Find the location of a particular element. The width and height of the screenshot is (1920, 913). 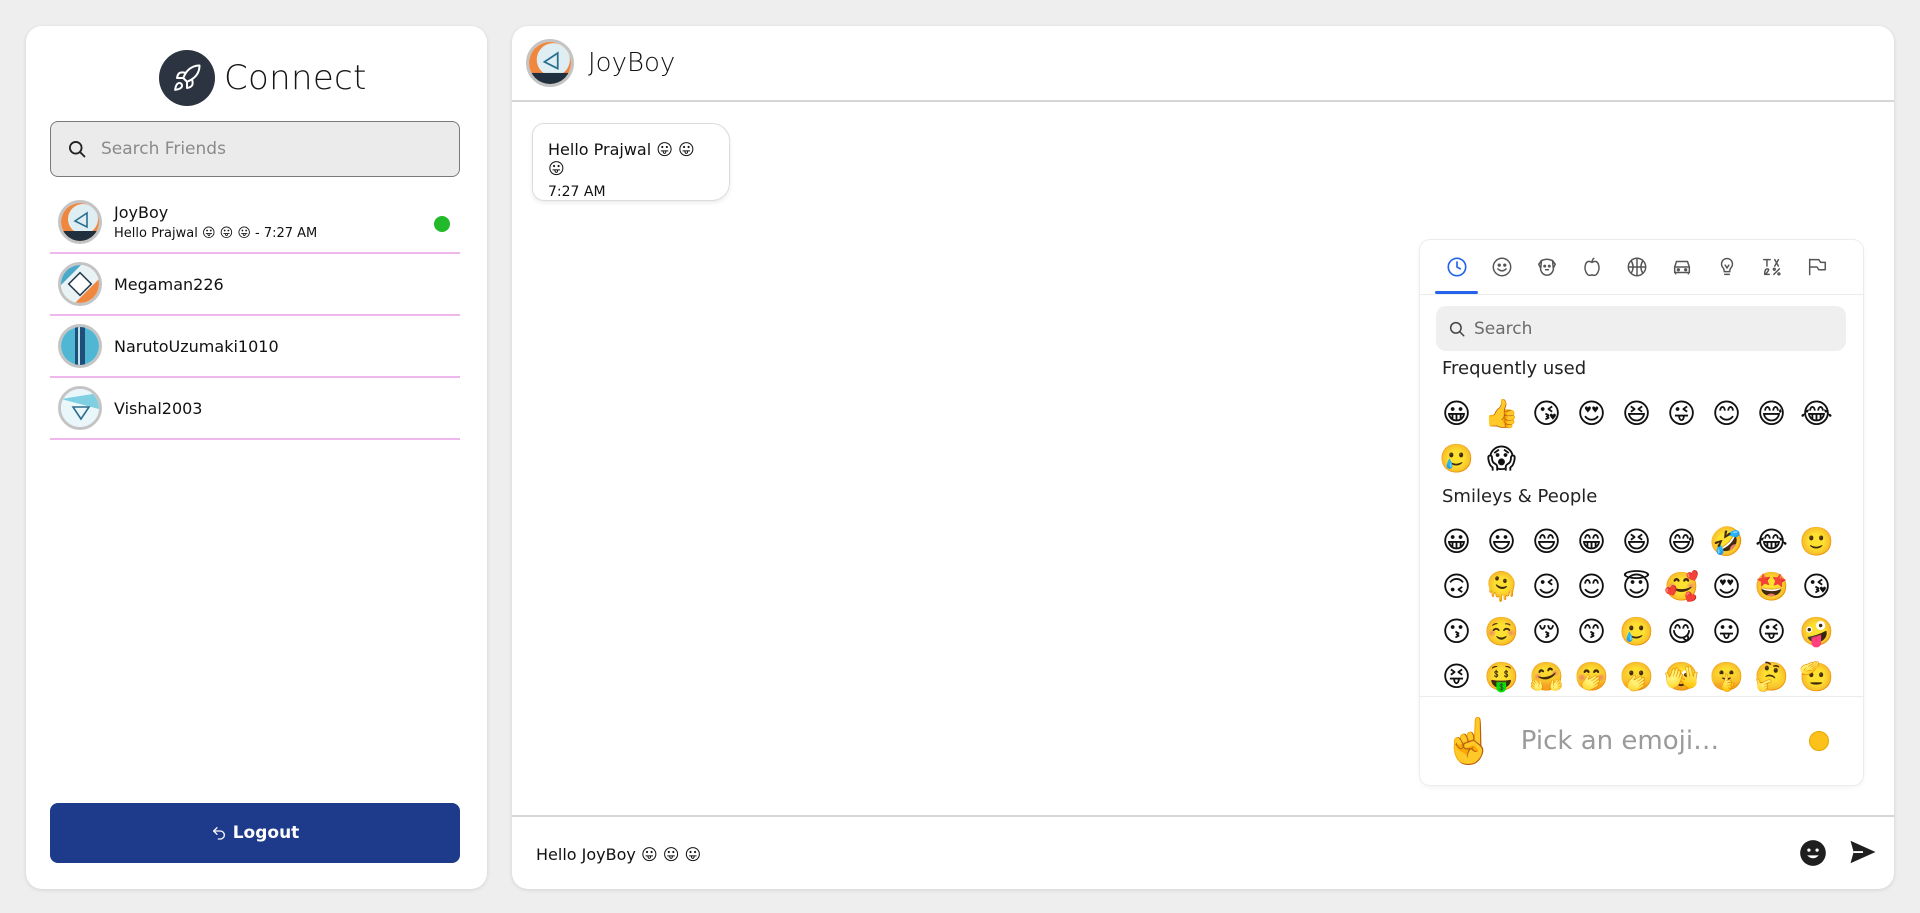

preview-emoji: ☝️ is located at coordinates (1469, 741).